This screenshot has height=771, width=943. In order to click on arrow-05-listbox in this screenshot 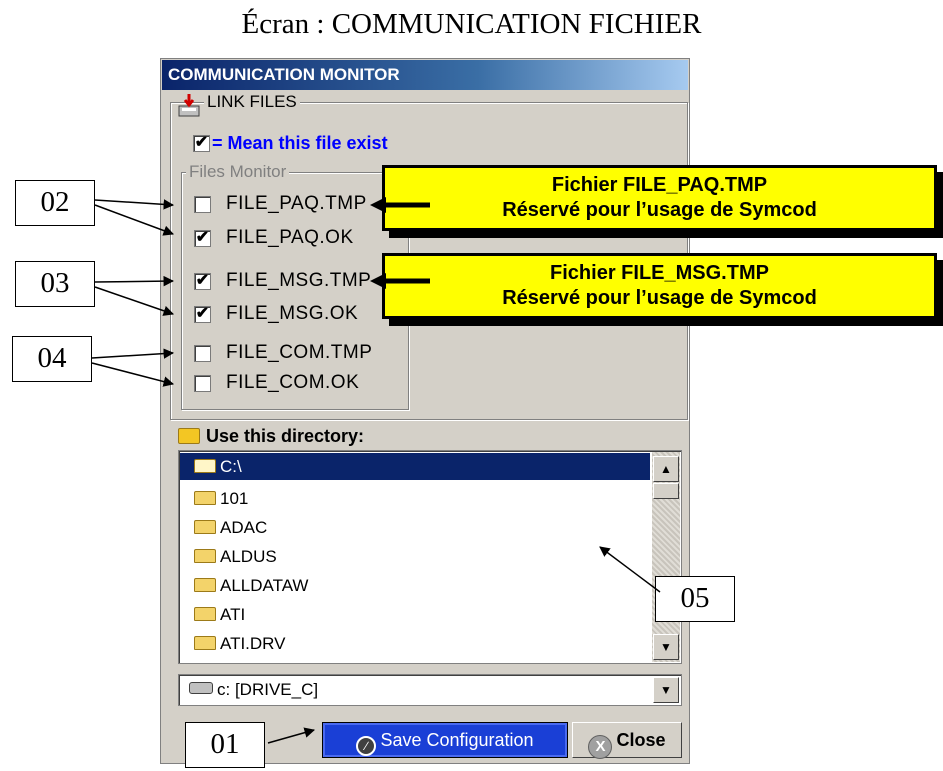, I will do `click(630, 569)`.